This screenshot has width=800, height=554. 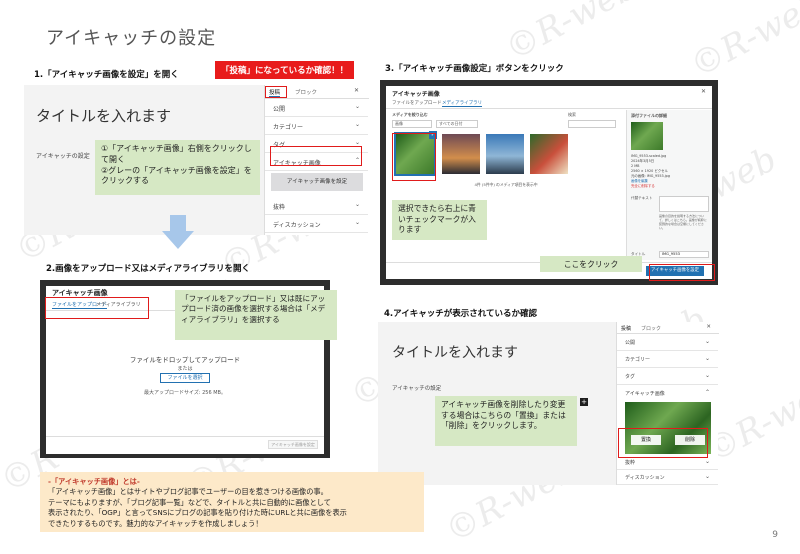 I want to click on tab-media-library: メディアライブラリ, so click(x=462, y=103).